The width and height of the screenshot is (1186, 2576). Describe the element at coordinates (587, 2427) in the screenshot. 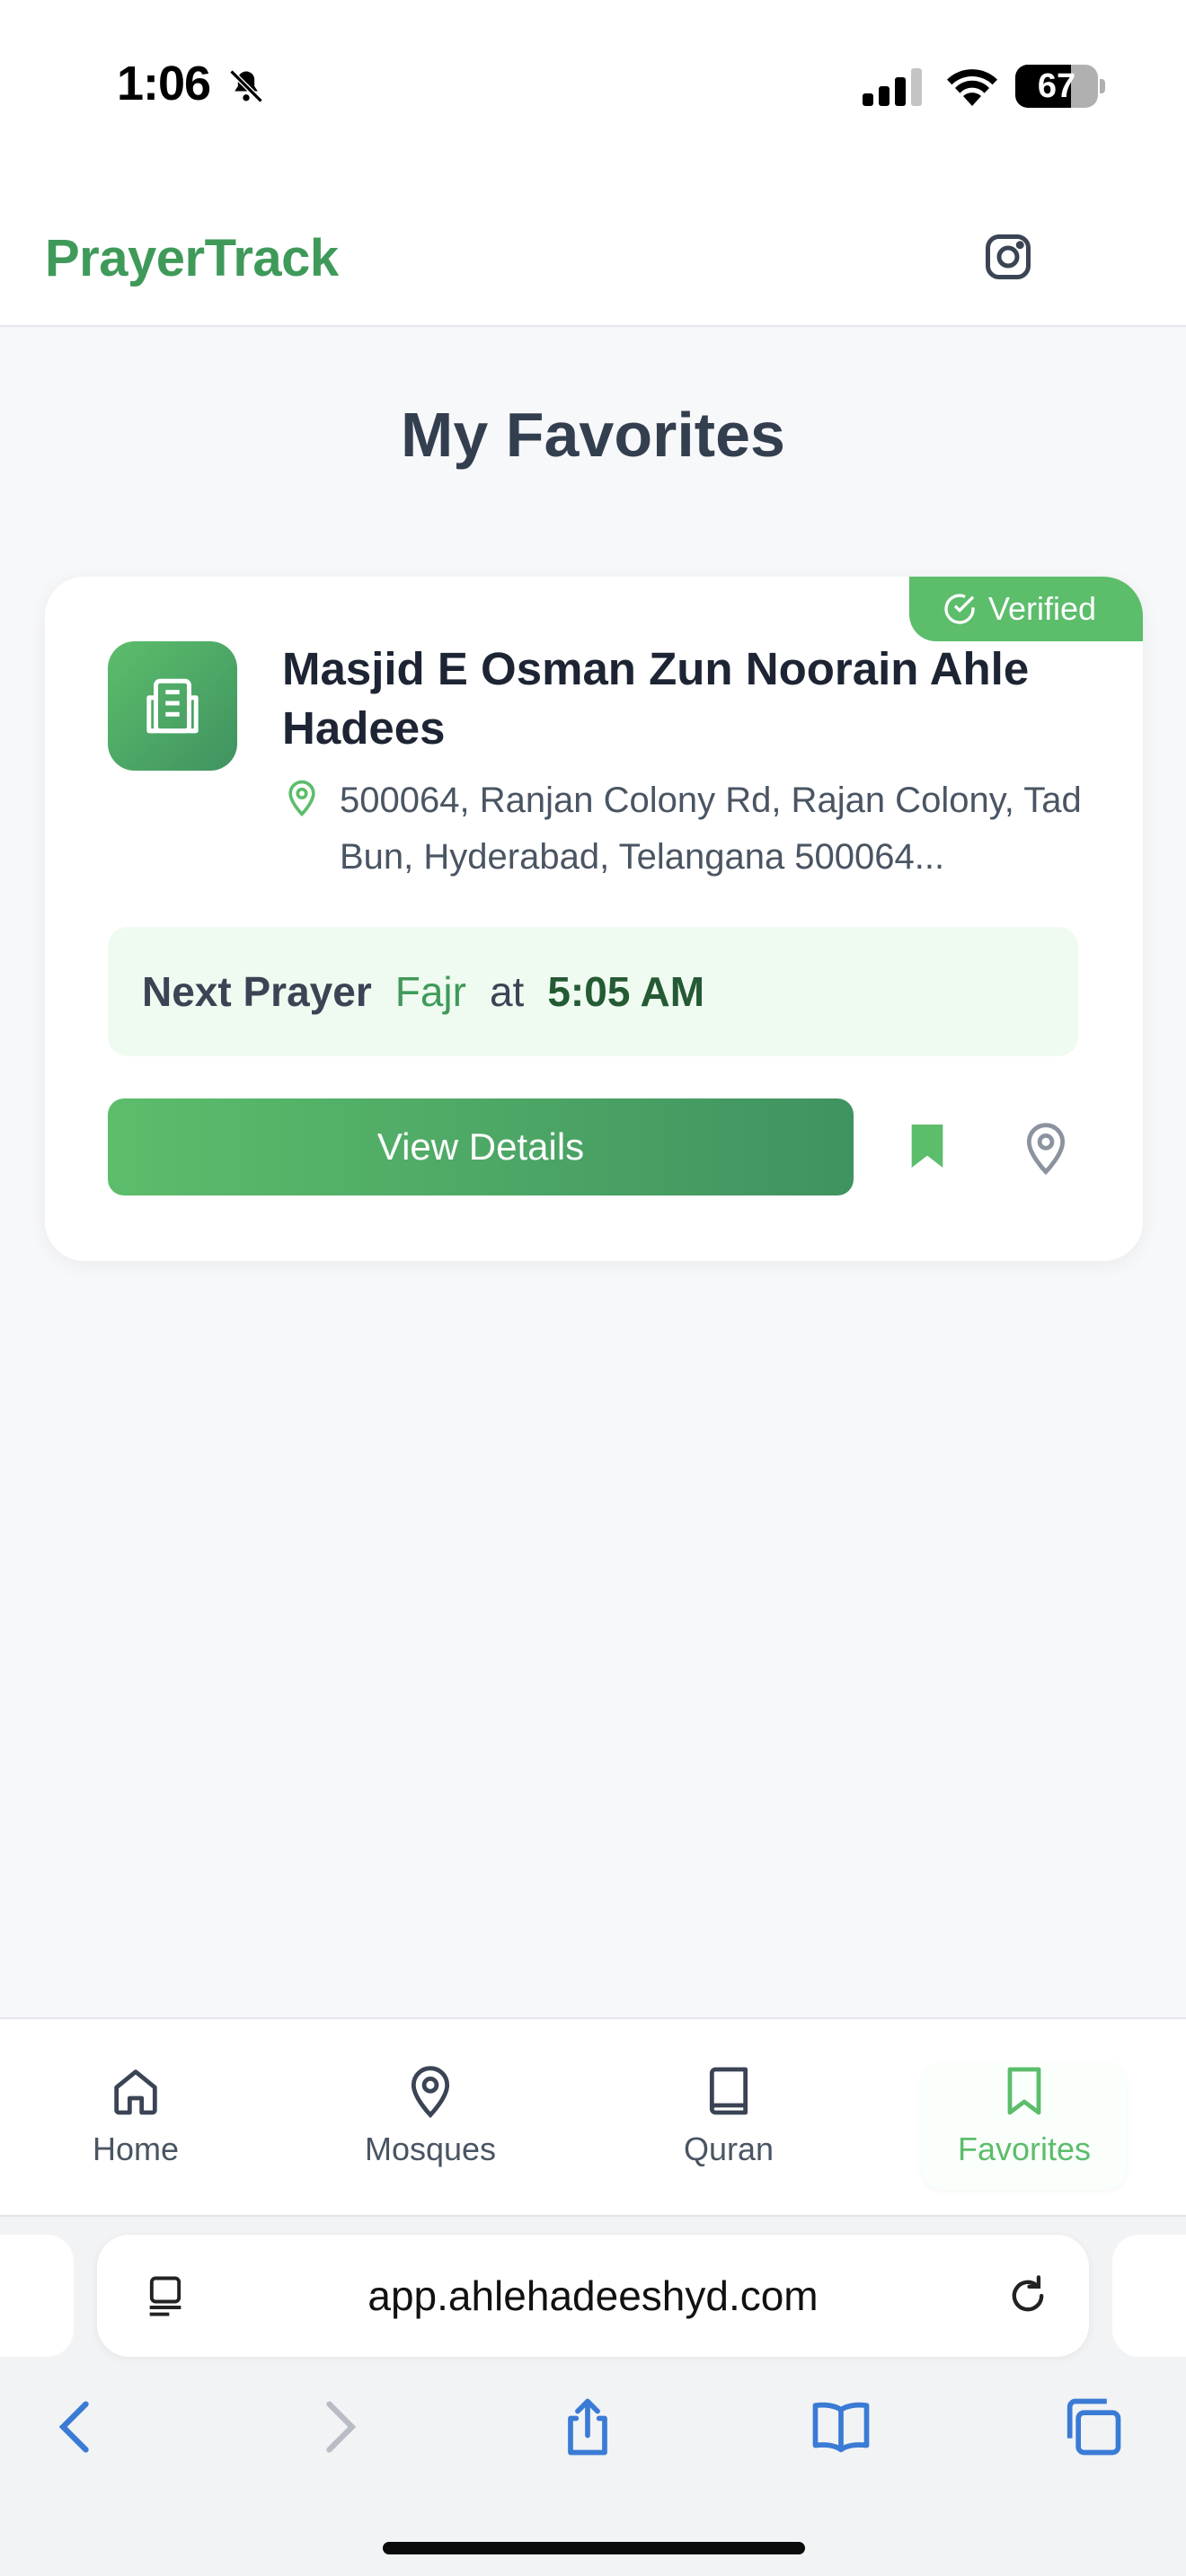

I see `share-icon` at that location.